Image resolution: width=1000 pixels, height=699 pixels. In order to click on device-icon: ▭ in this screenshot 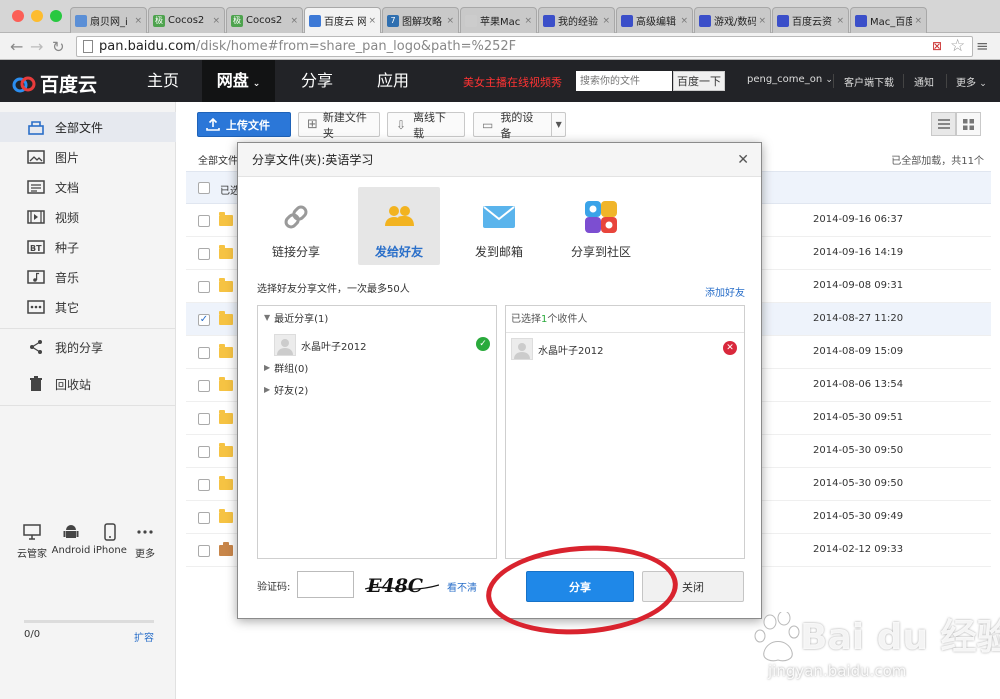, I will do `click(488, 124)`.